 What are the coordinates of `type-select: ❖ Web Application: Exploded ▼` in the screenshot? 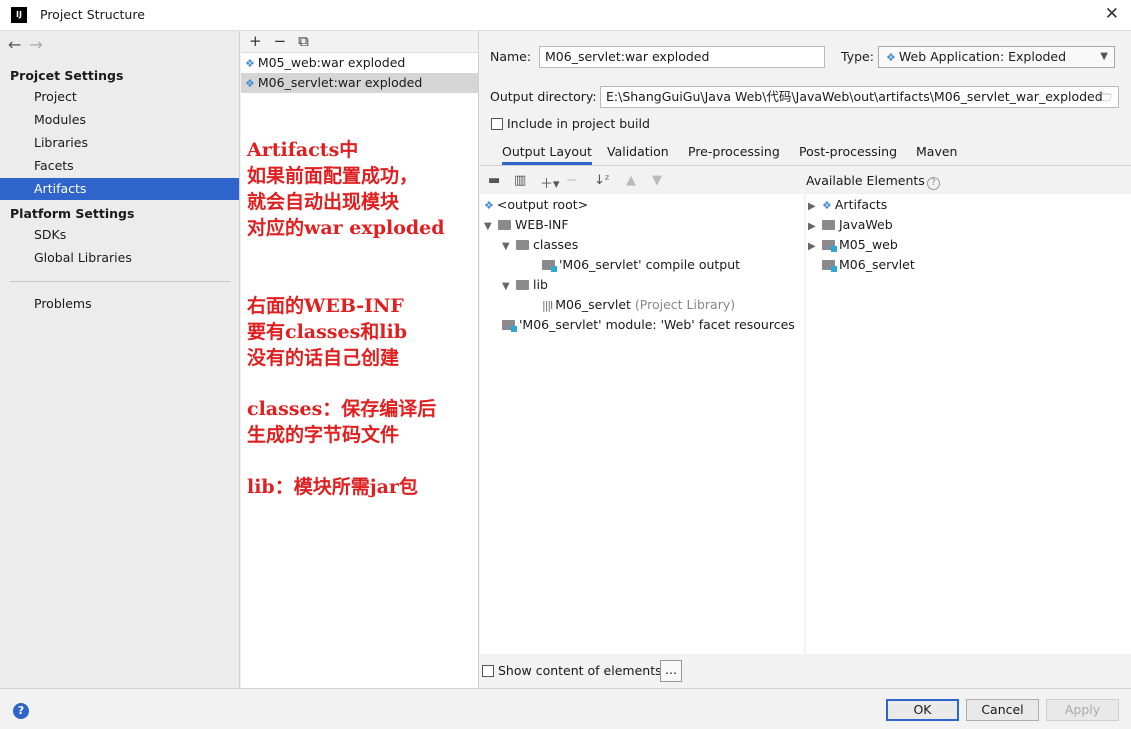 It's located at (996, 57).